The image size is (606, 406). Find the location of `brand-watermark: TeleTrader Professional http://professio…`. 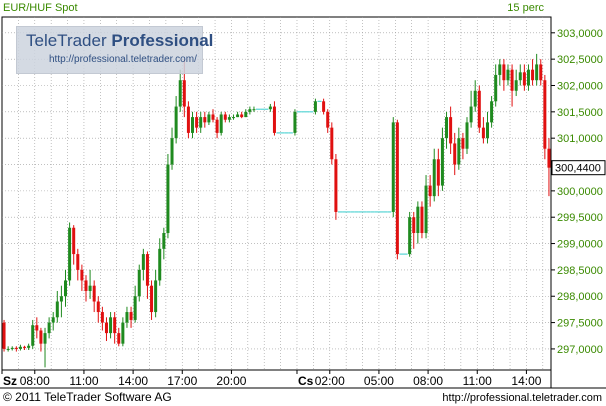

brand-watermark: TeleTrader Professional http://professio… is located at coordinates (114, 50).